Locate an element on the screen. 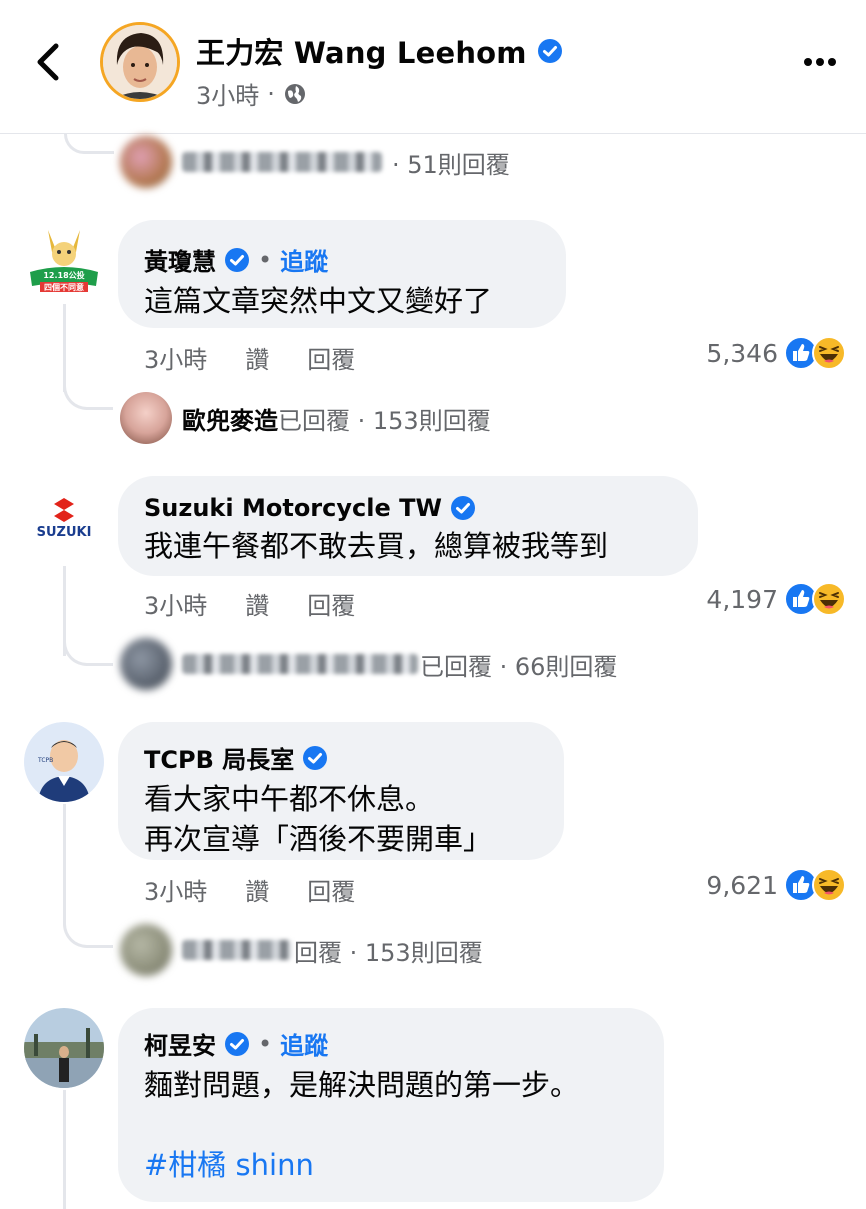 The width and height of the screenshot is (866, 1209). back-chevron-icon is located at coordinates (50, 62).